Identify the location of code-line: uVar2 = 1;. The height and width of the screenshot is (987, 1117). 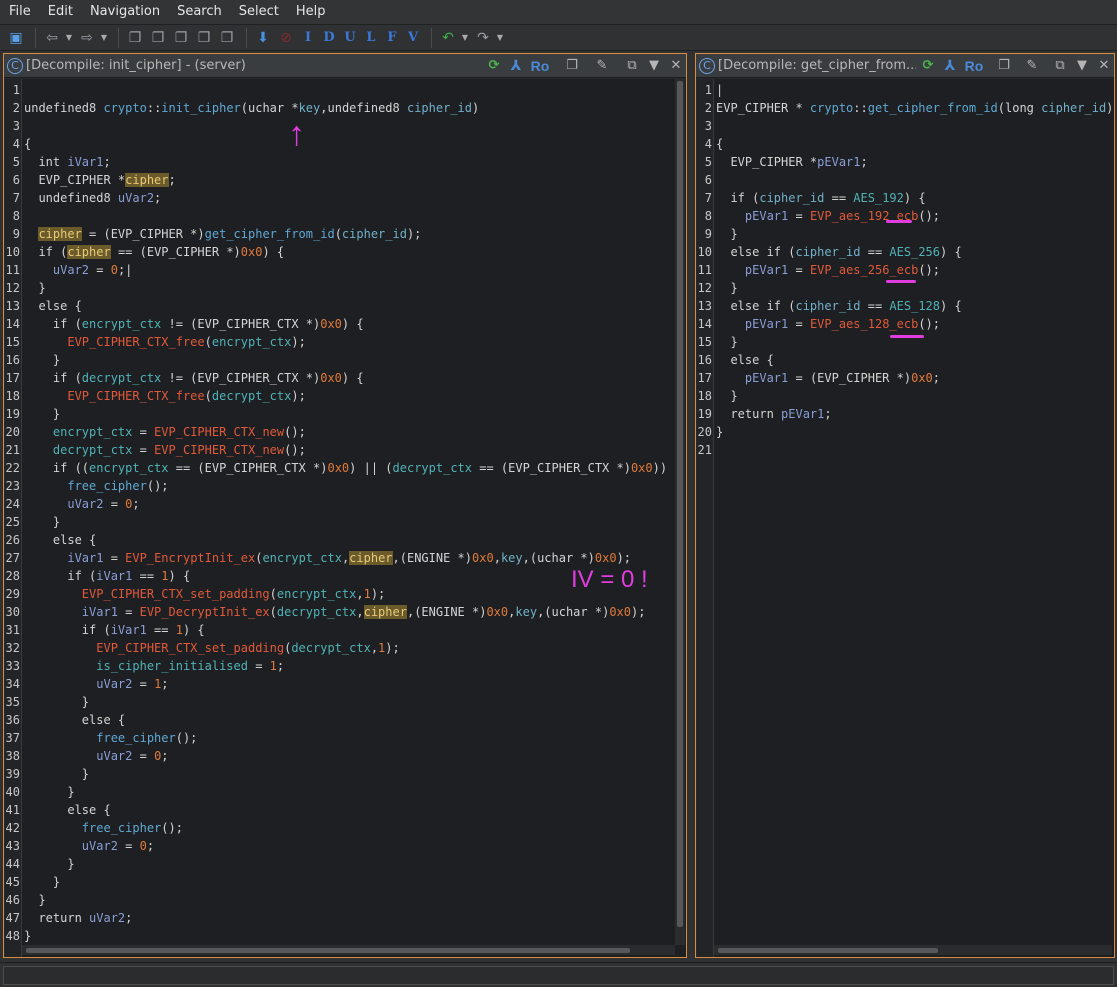
(96, 684).